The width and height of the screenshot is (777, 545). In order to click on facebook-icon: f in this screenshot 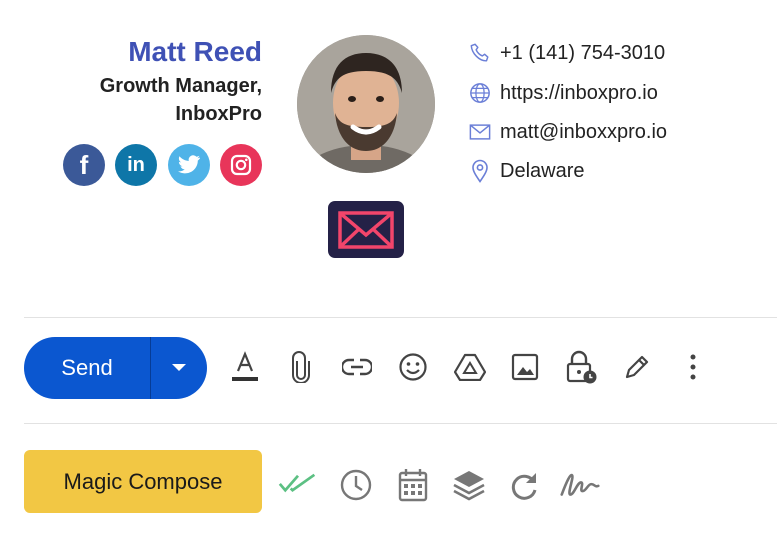, I will do `click(84, 165)`.